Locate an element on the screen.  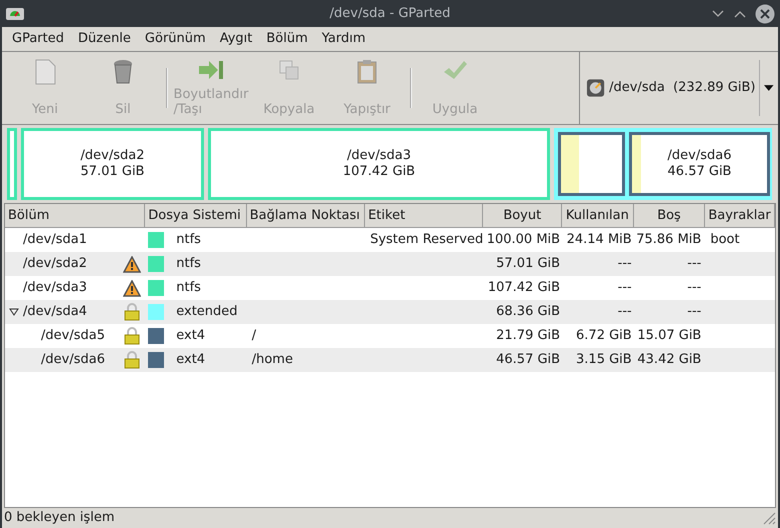
partition-block: /dev/sda3 107.42 GiB is located at coordinates (379, 164).